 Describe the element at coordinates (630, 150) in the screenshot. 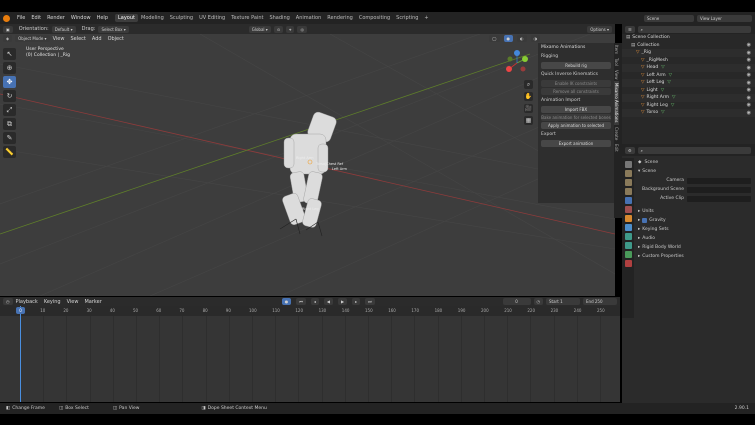

I see `properties-editor-icon: ⚙` at that location.